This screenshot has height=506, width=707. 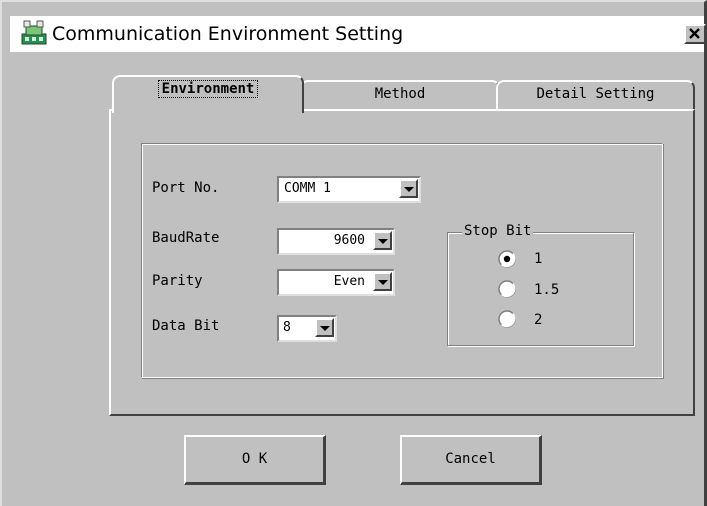 I want to click on baudrate-label: BaudRate, so click(x=186, y=238).